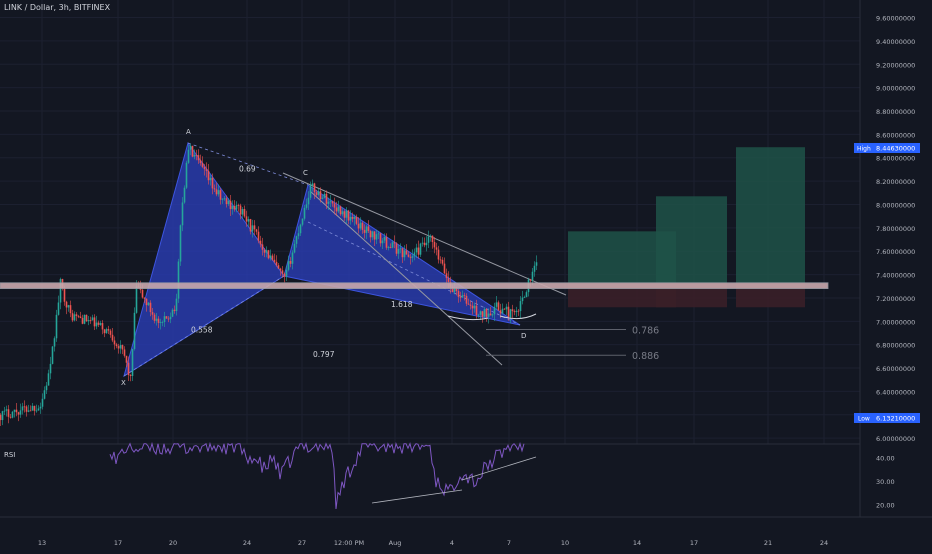  Describe the element at coordinates (895, 346) in the screenshot. I see `price-axis-tick-label: 6.80000000` at that location.